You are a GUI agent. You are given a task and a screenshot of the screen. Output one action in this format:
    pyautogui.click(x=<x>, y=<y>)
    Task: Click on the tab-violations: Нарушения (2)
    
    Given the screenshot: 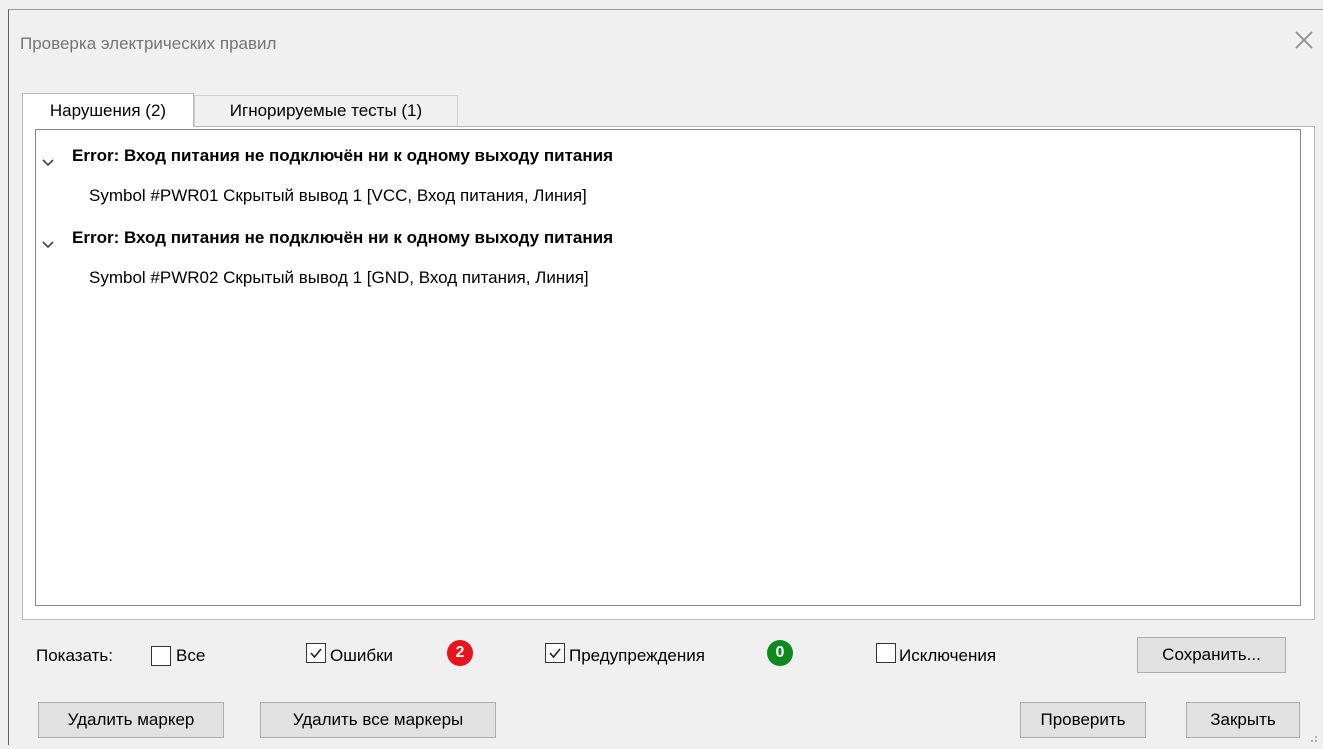 What is the action you would take?
    pyautogui.click(x=108, y=110)
    